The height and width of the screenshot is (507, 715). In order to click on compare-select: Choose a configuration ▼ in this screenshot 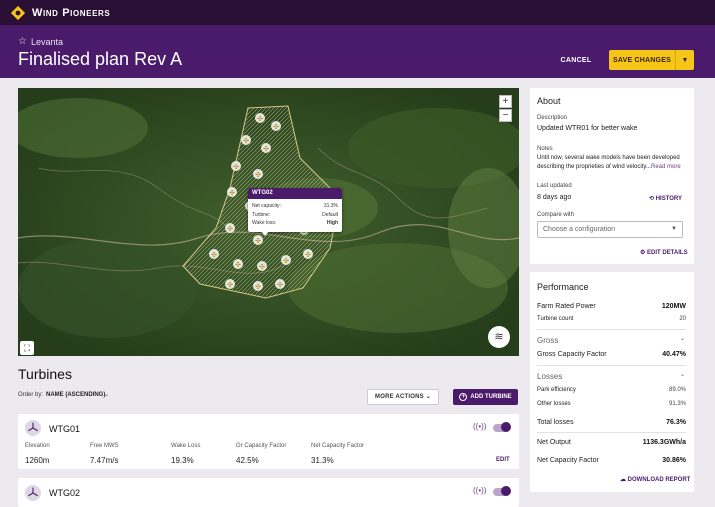, I will do `click(610, 229)`.